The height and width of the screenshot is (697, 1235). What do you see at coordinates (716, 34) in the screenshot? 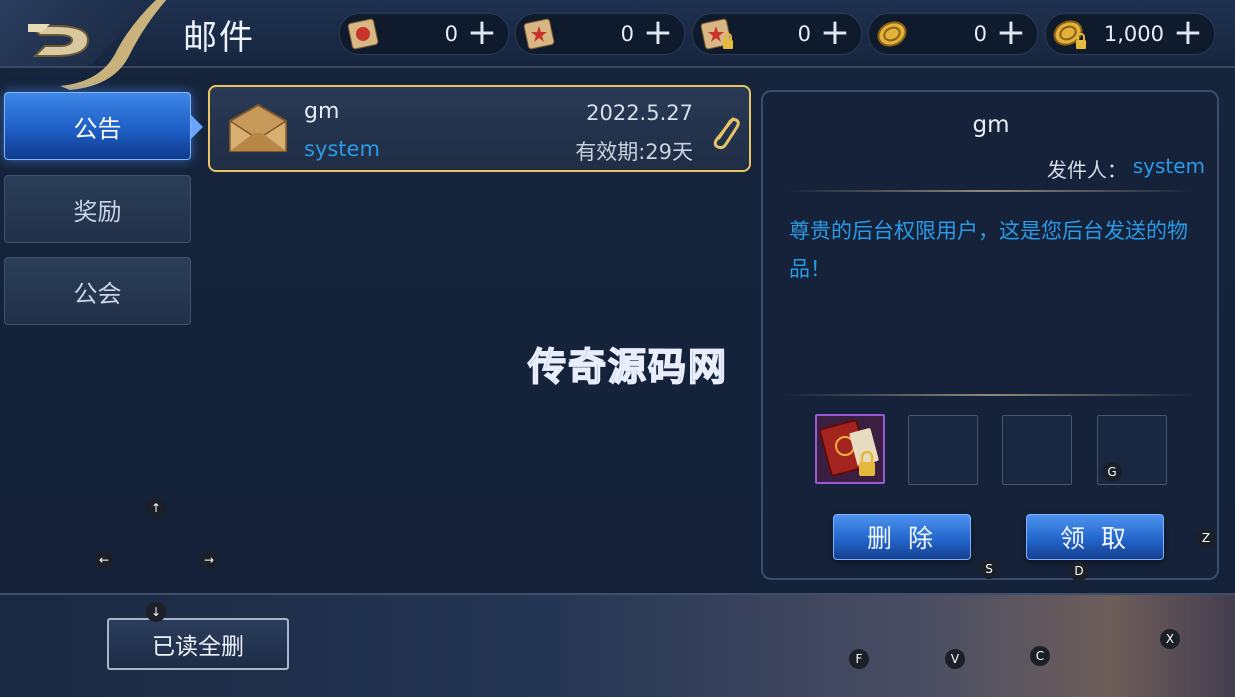
I see `locked-scroll-icon` at bounding box center [716, 34].